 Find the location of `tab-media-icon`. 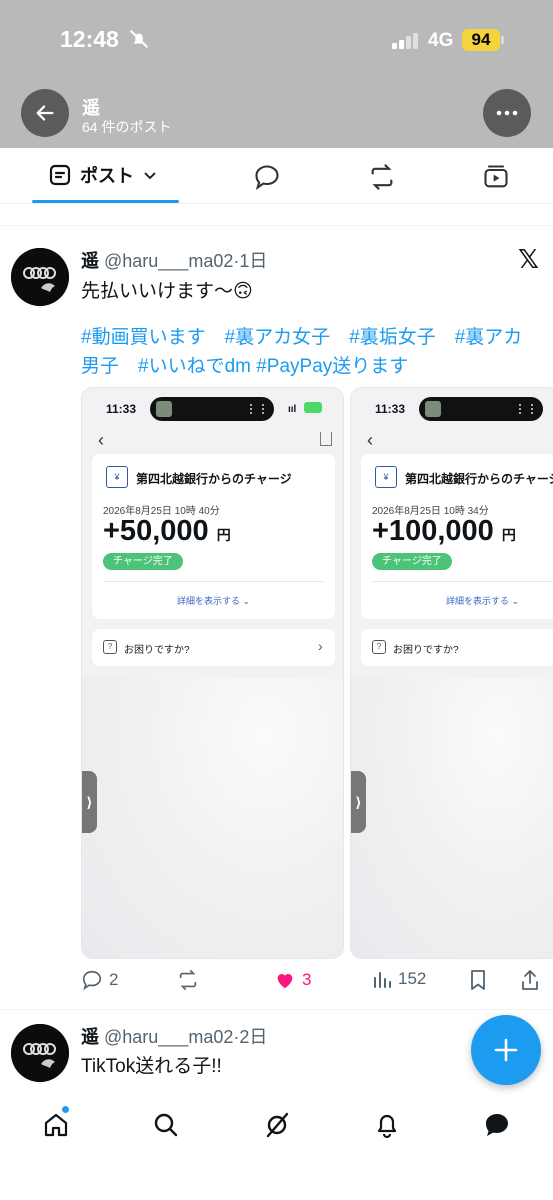

tab-media-icon is located at coordinates (496, 177).